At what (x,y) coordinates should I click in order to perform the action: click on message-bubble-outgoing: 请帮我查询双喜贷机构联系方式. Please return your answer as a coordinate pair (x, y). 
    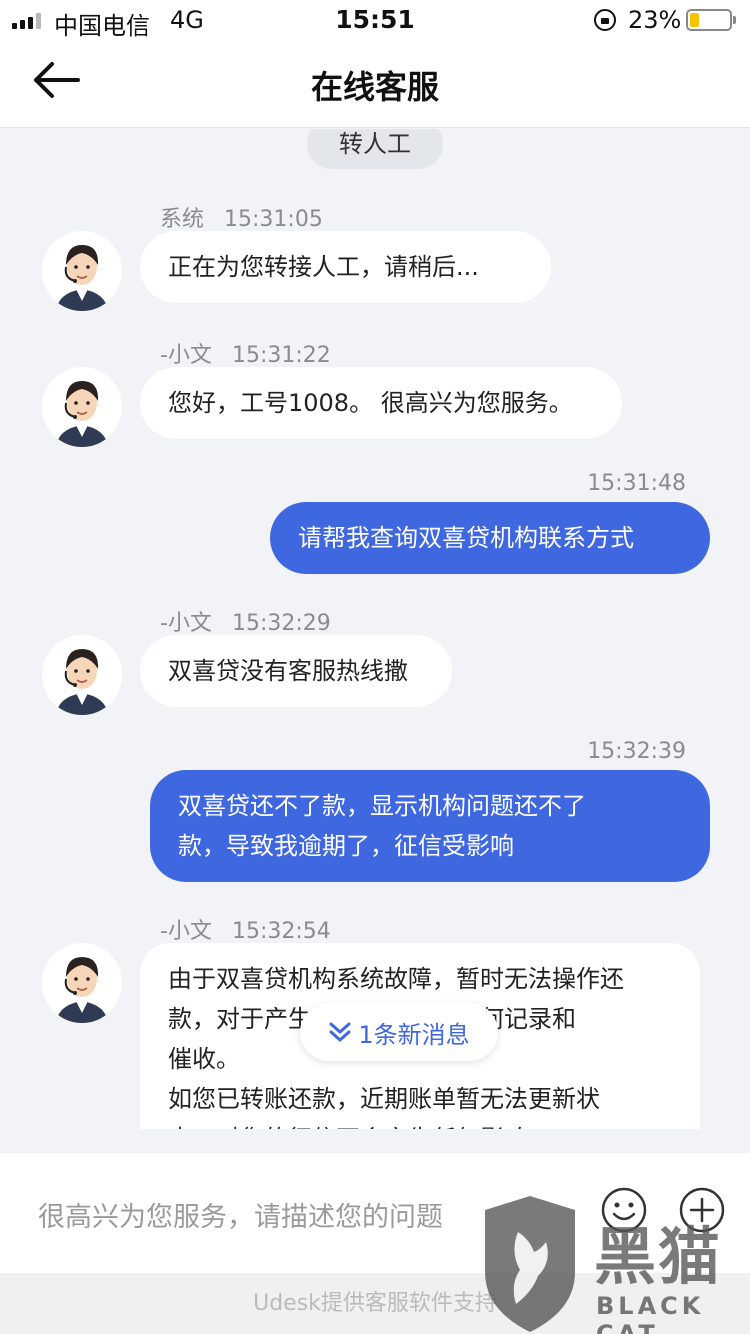
    Looking at the image, I should click on (490, 538).